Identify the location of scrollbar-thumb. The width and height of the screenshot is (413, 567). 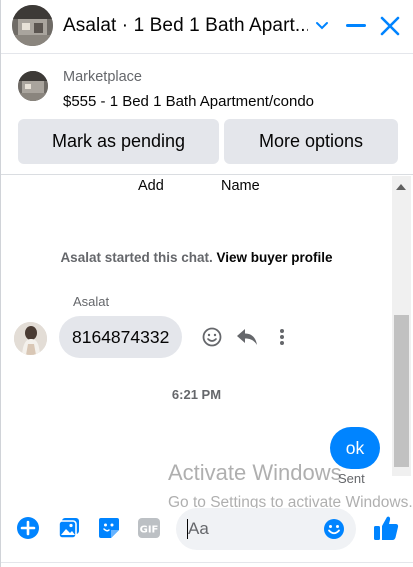
(401, 391).